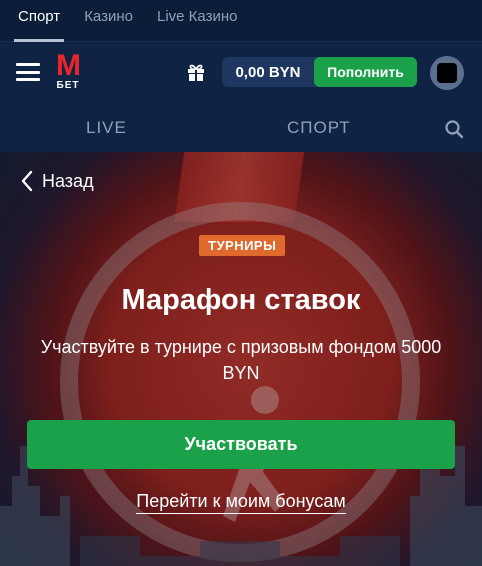 The height and width of the screenshot is (566, 482). What do you see at coordinates (197, 24) in the screenshot?
I see `tab-live-casino: Live Казино` at bounding box center [197, 24].